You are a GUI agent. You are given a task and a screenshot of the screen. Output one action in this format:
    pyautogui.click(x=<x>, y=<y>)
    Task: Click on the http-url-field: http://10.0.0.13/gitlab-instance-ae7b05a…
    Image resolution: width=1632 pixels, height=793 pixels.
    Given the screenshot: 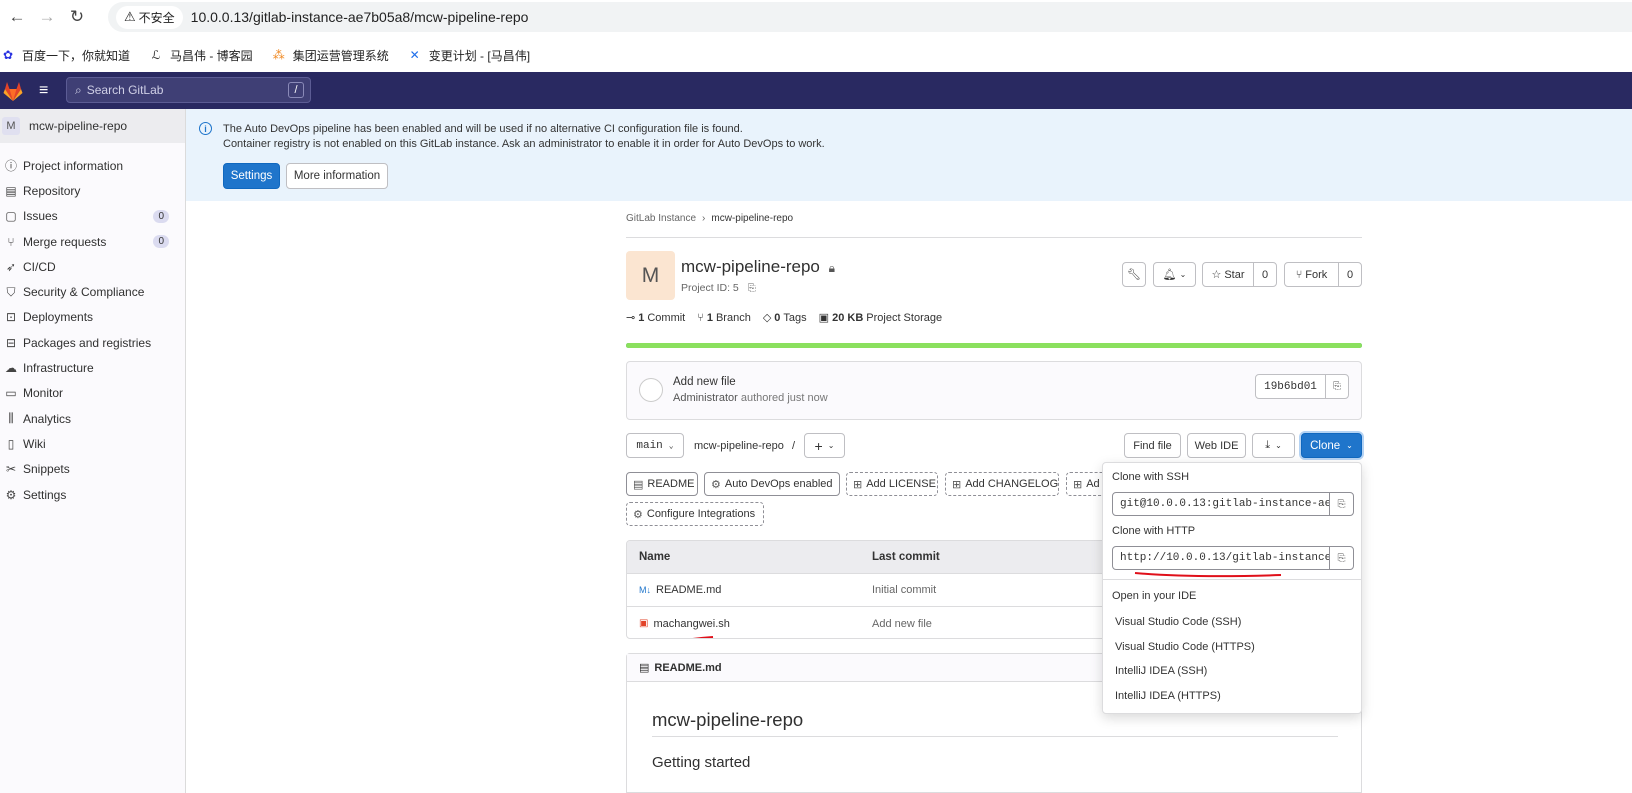 What is the action you would take?
    pyautogui.click(x=1221, y=558)
    